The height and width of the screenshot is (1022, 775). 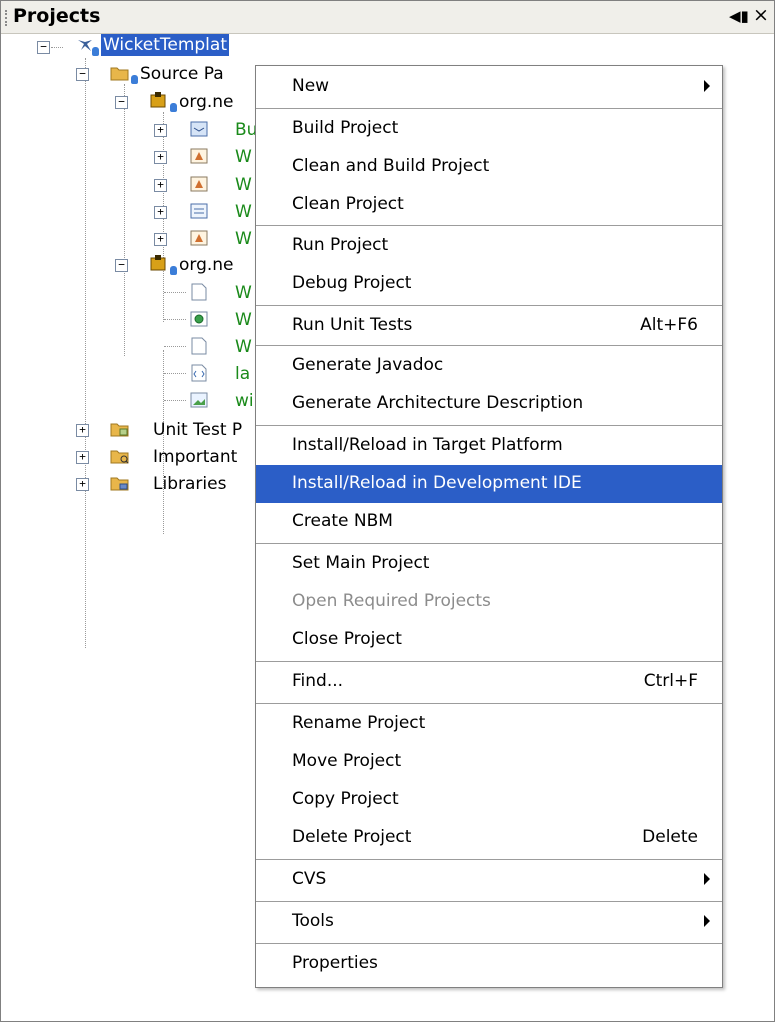 I want to click on drag-grip, so click(x=7, y=18).